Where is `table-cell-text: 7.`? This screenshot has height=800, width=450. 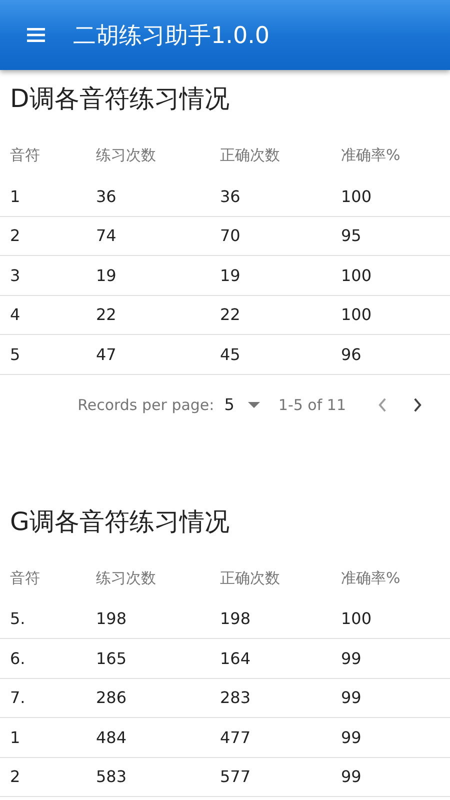
table-cell-text: 7. is located at coordinates (18, 698).